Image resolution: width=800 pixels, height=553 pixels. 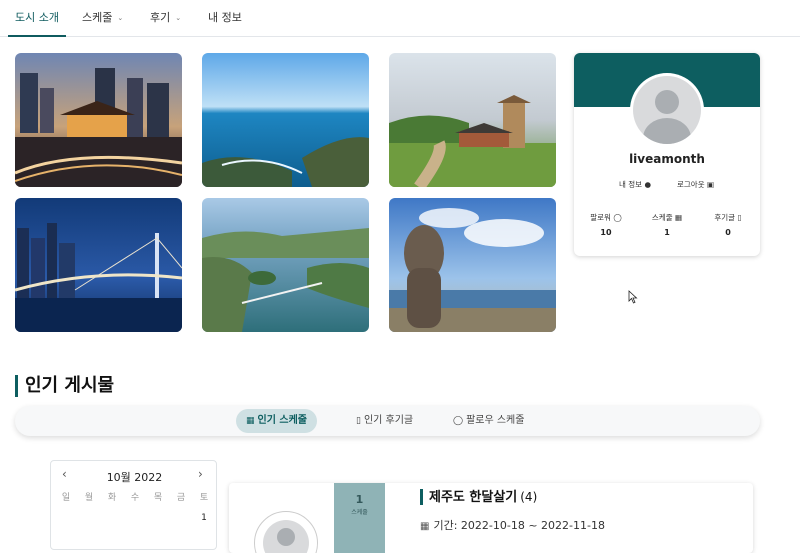 I want to click on calendar-day: 1, so click(x=204, y=518).